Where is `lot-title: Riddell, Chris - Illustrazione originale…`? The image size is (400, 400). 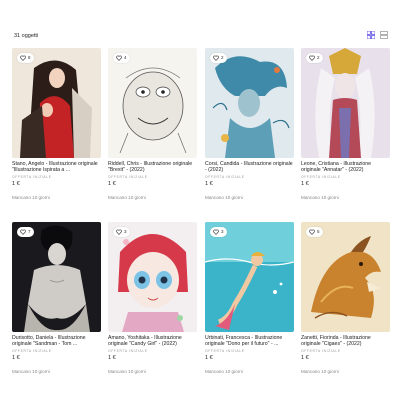
lot-title: Riddell, Chris - Illustrazione originale… is located at coordinates (152, 167).